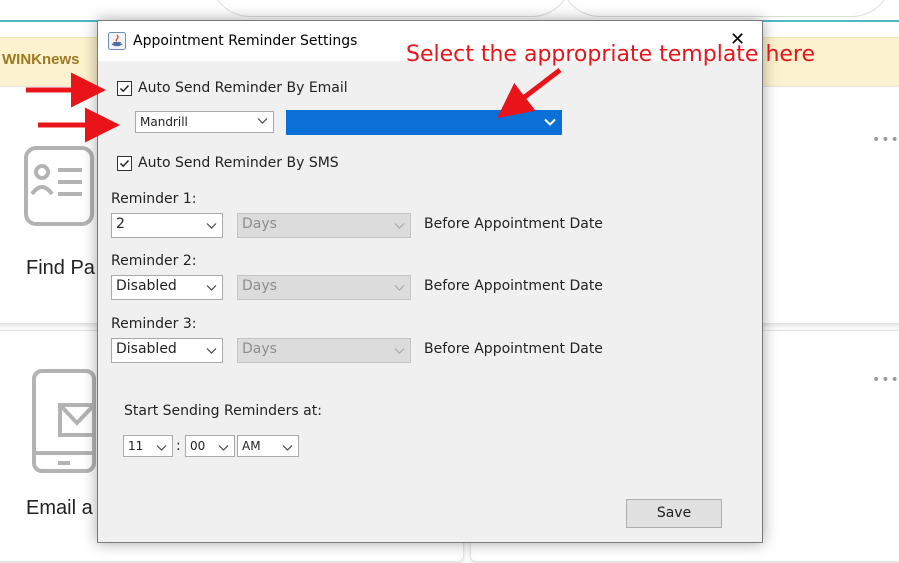  I want to click on arrow-to-template-select, so click(529, 93).